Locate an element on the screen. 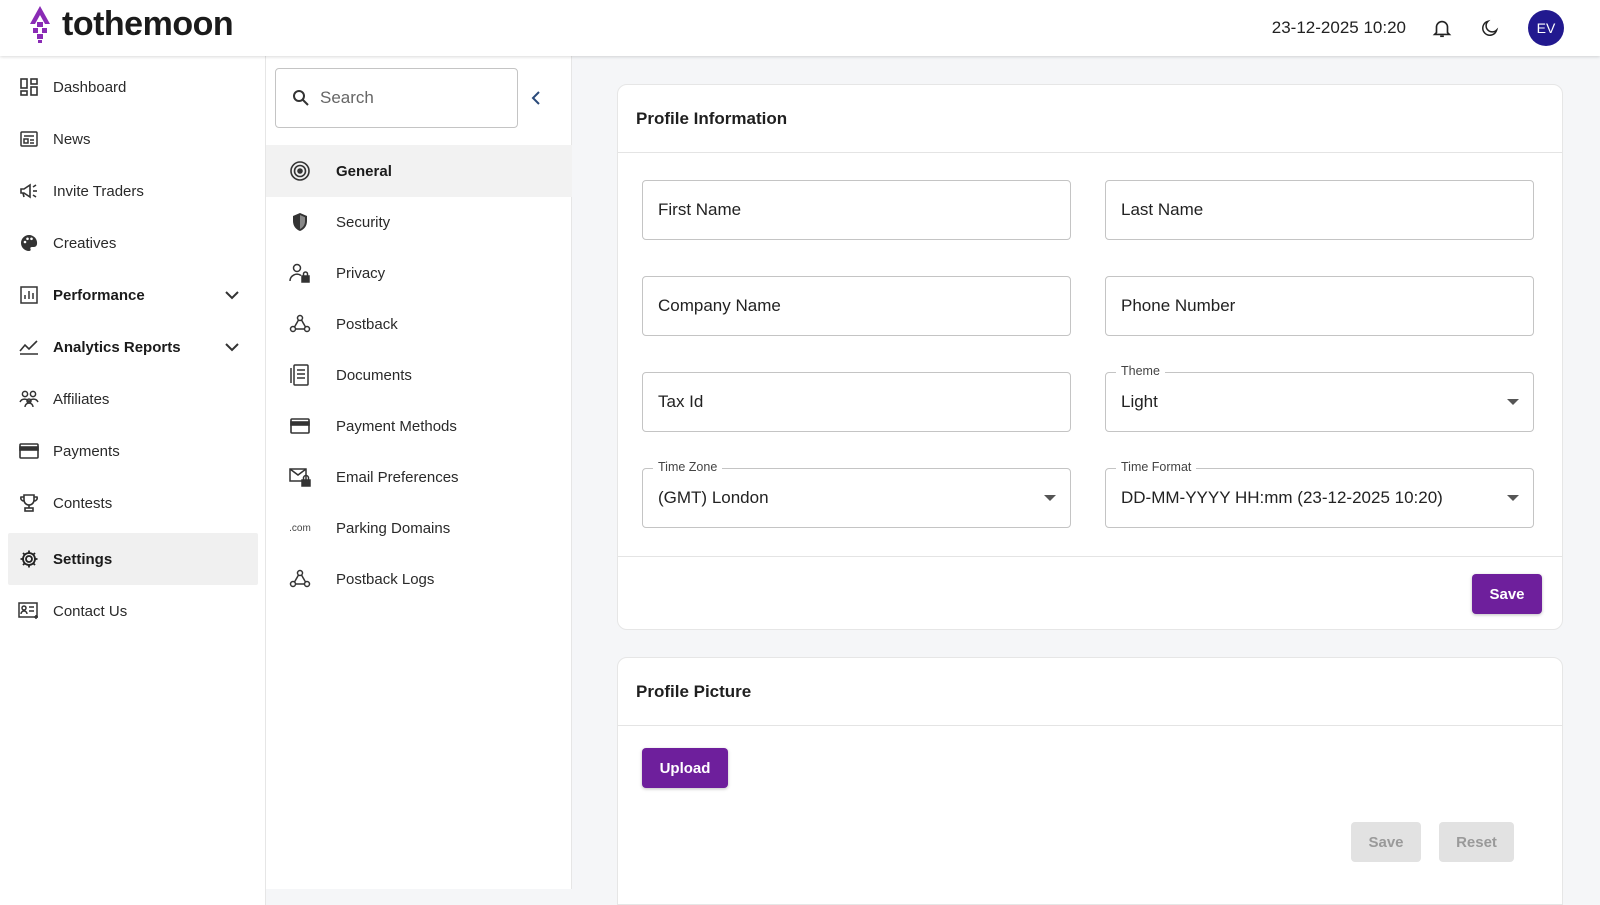 This screenshot has width=1600, height=905. chevron-left-icon is located at coordinates (536, 98).